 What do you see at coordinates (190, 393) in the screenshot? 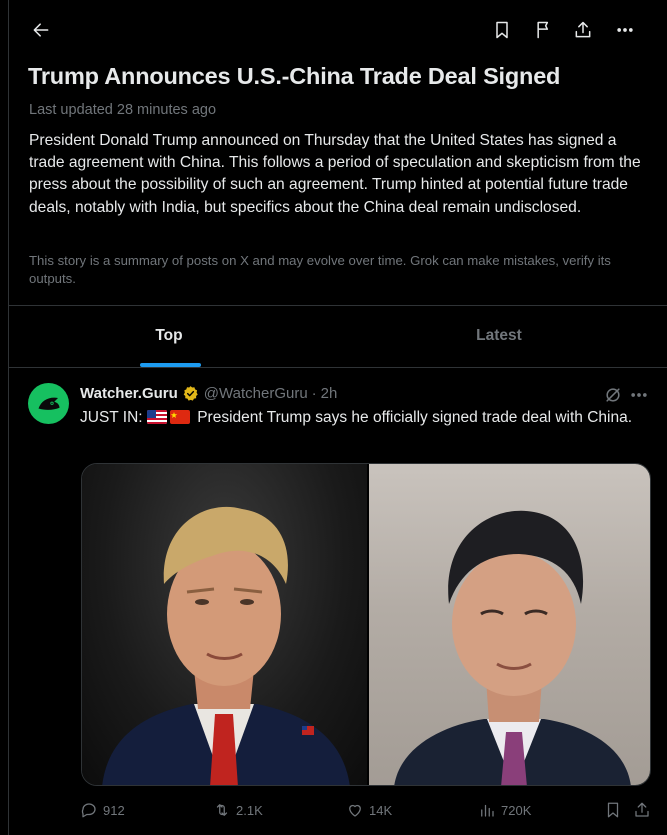
I see `verified-badge-icon` at bounding box center [190, 393].